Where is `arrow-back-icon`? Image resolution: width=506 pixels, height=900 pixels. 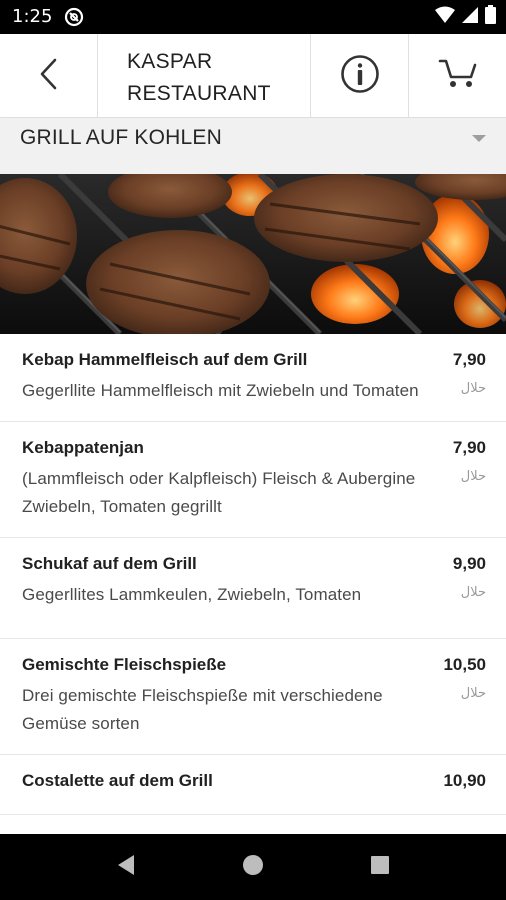
arrow-back-icon is located at coordinates (49, 76).